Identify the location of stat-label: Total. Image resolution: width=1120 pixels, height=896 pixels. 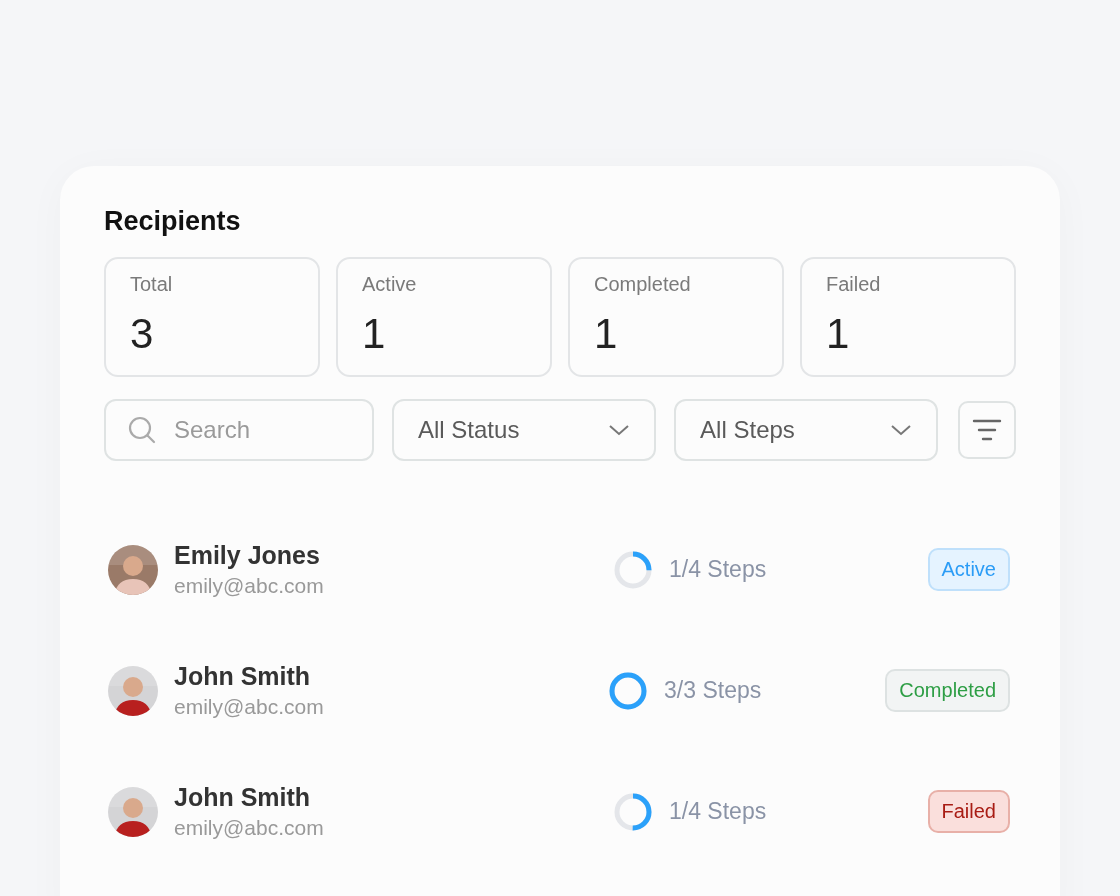
(152, 284).